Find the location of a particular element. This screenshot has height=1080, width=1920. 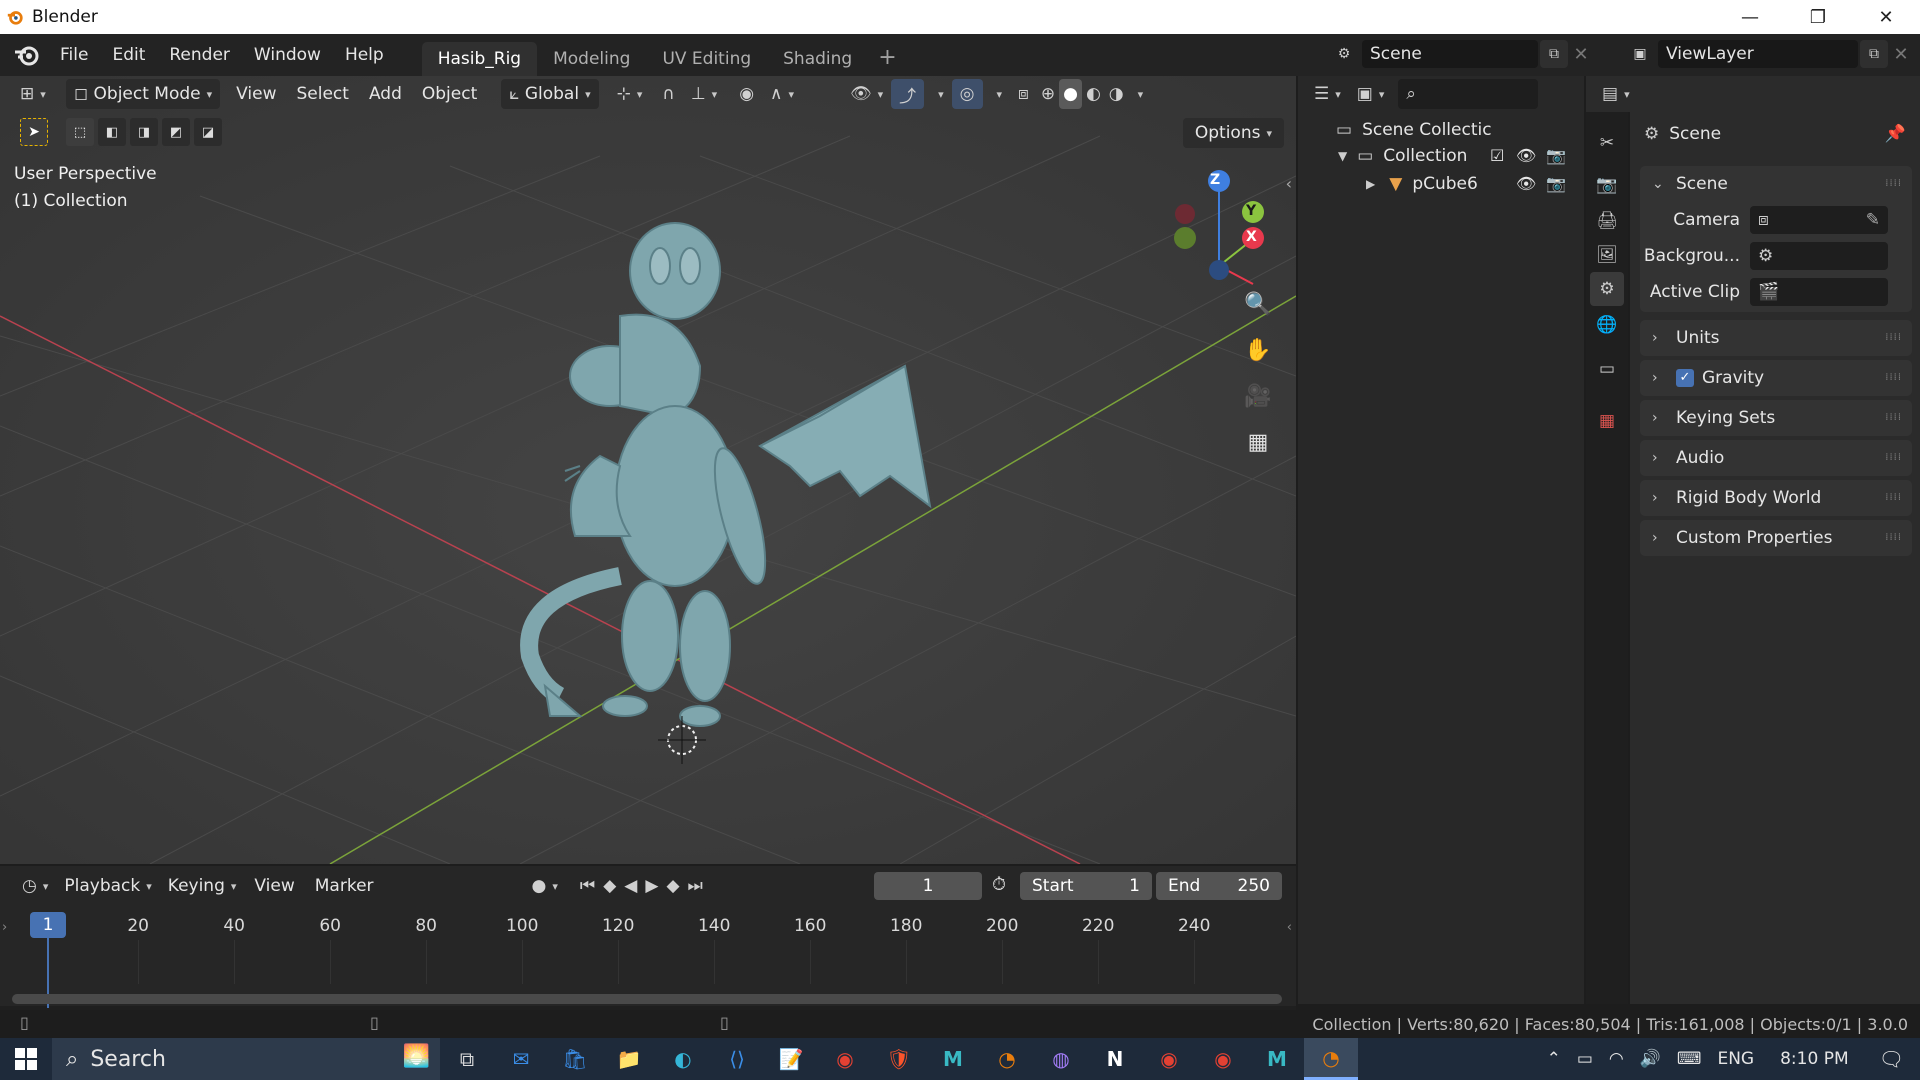

outliner-object-pcube6: ▶ ▼ pCube6 is located at coordinates (1422, 184).